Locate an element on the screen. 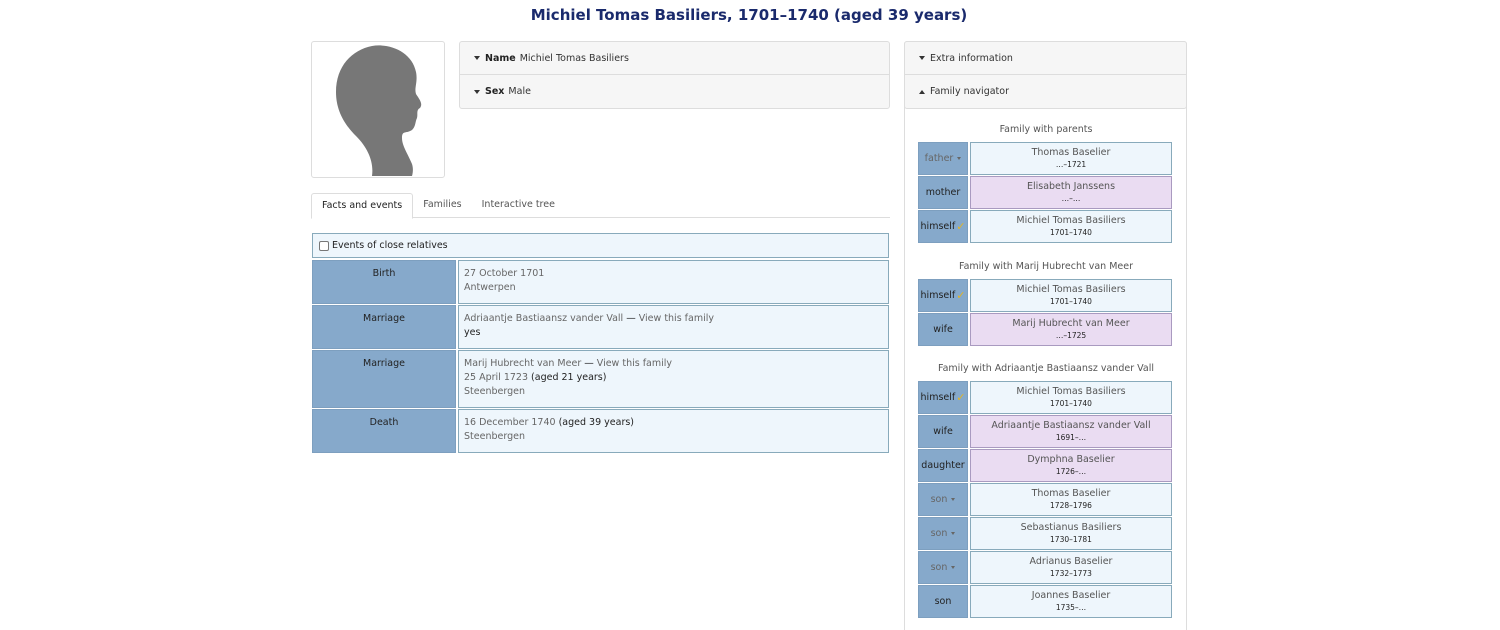  event-age: (aged 39 years) is located at coordinates (595, 422).